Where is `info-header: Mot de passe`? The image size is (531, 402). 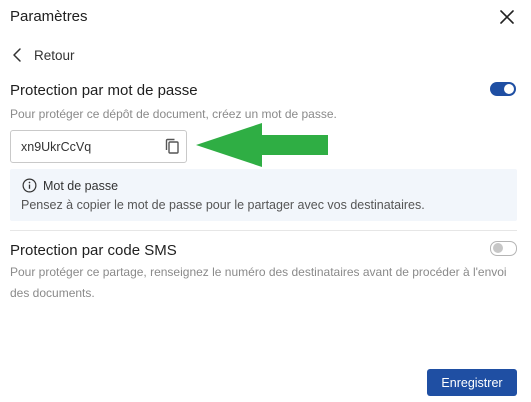 info-header: Mot de passe is located at coordinates (70, 185).